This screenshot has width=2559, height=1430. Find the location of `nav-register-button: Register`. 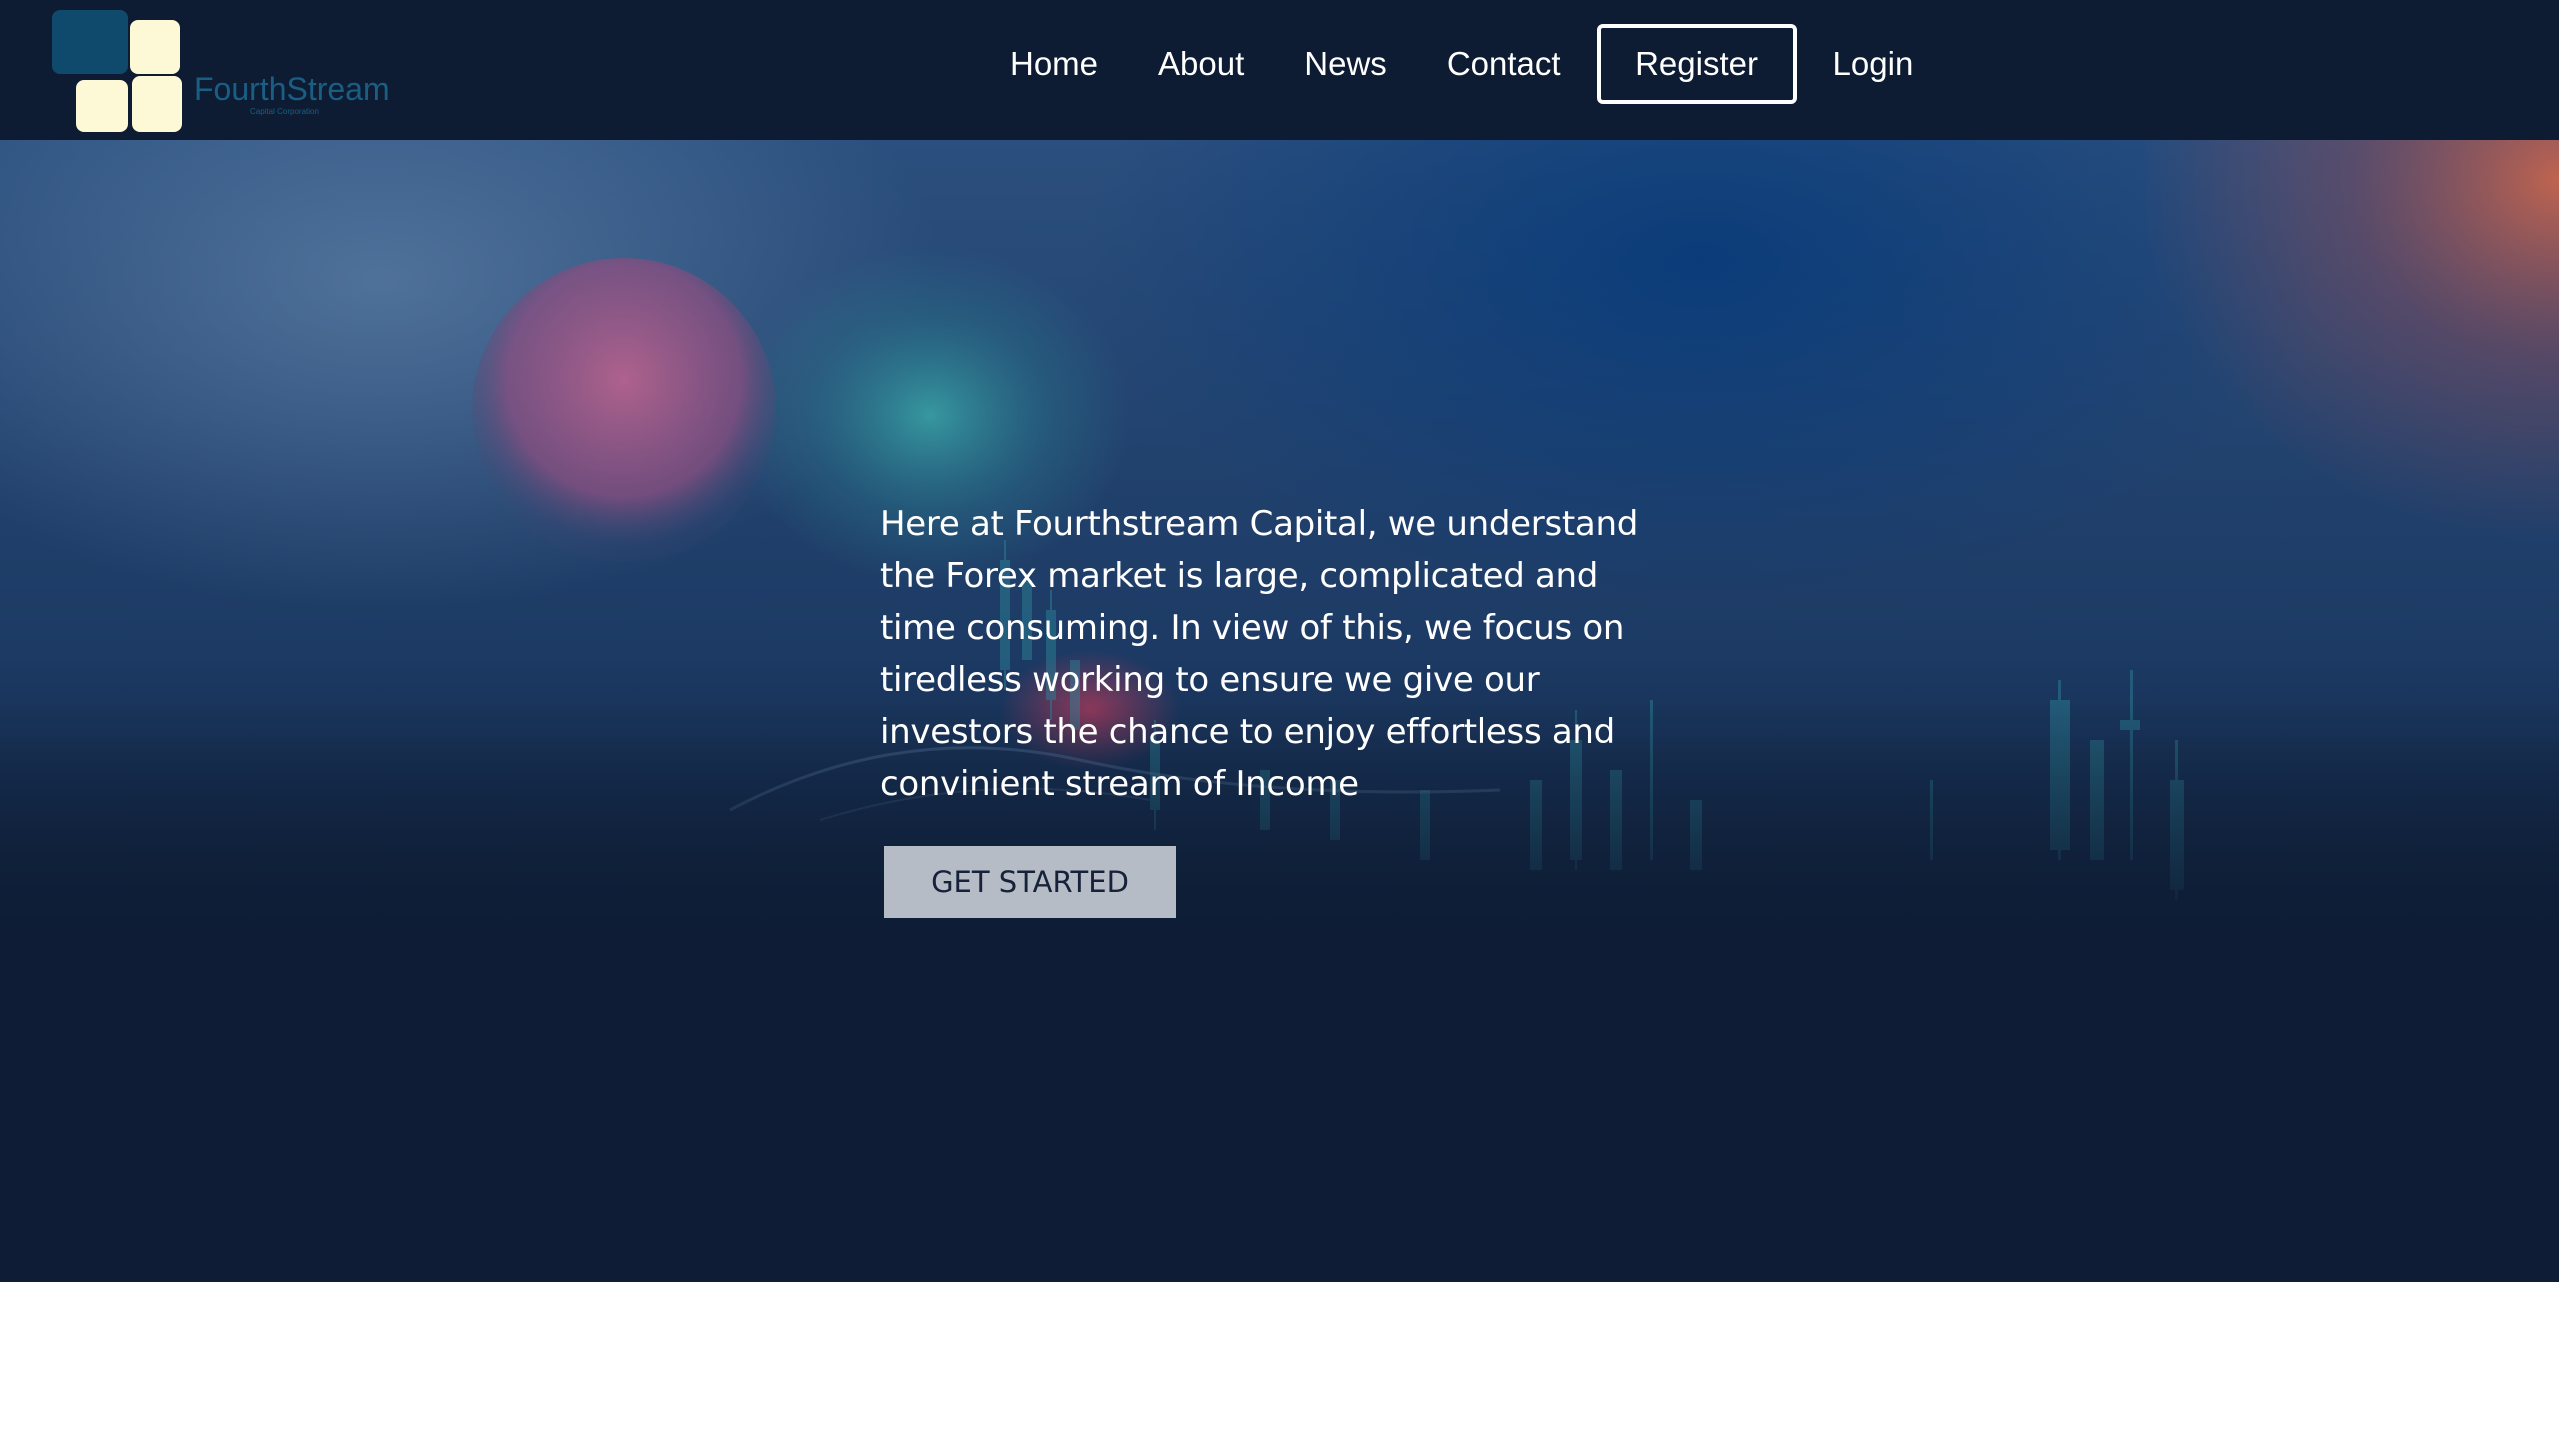

nav-register-button: Register is located at coordinates (1696, 64).